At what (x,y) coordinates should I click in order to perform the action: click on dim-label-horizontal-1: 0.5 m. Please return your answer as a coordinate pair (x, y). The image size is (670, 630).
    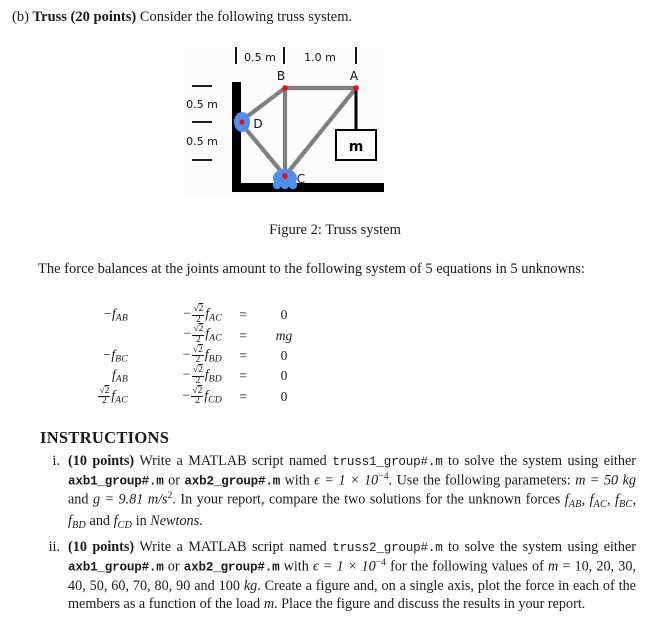
    Looking at the image, I should click on (260, 57).